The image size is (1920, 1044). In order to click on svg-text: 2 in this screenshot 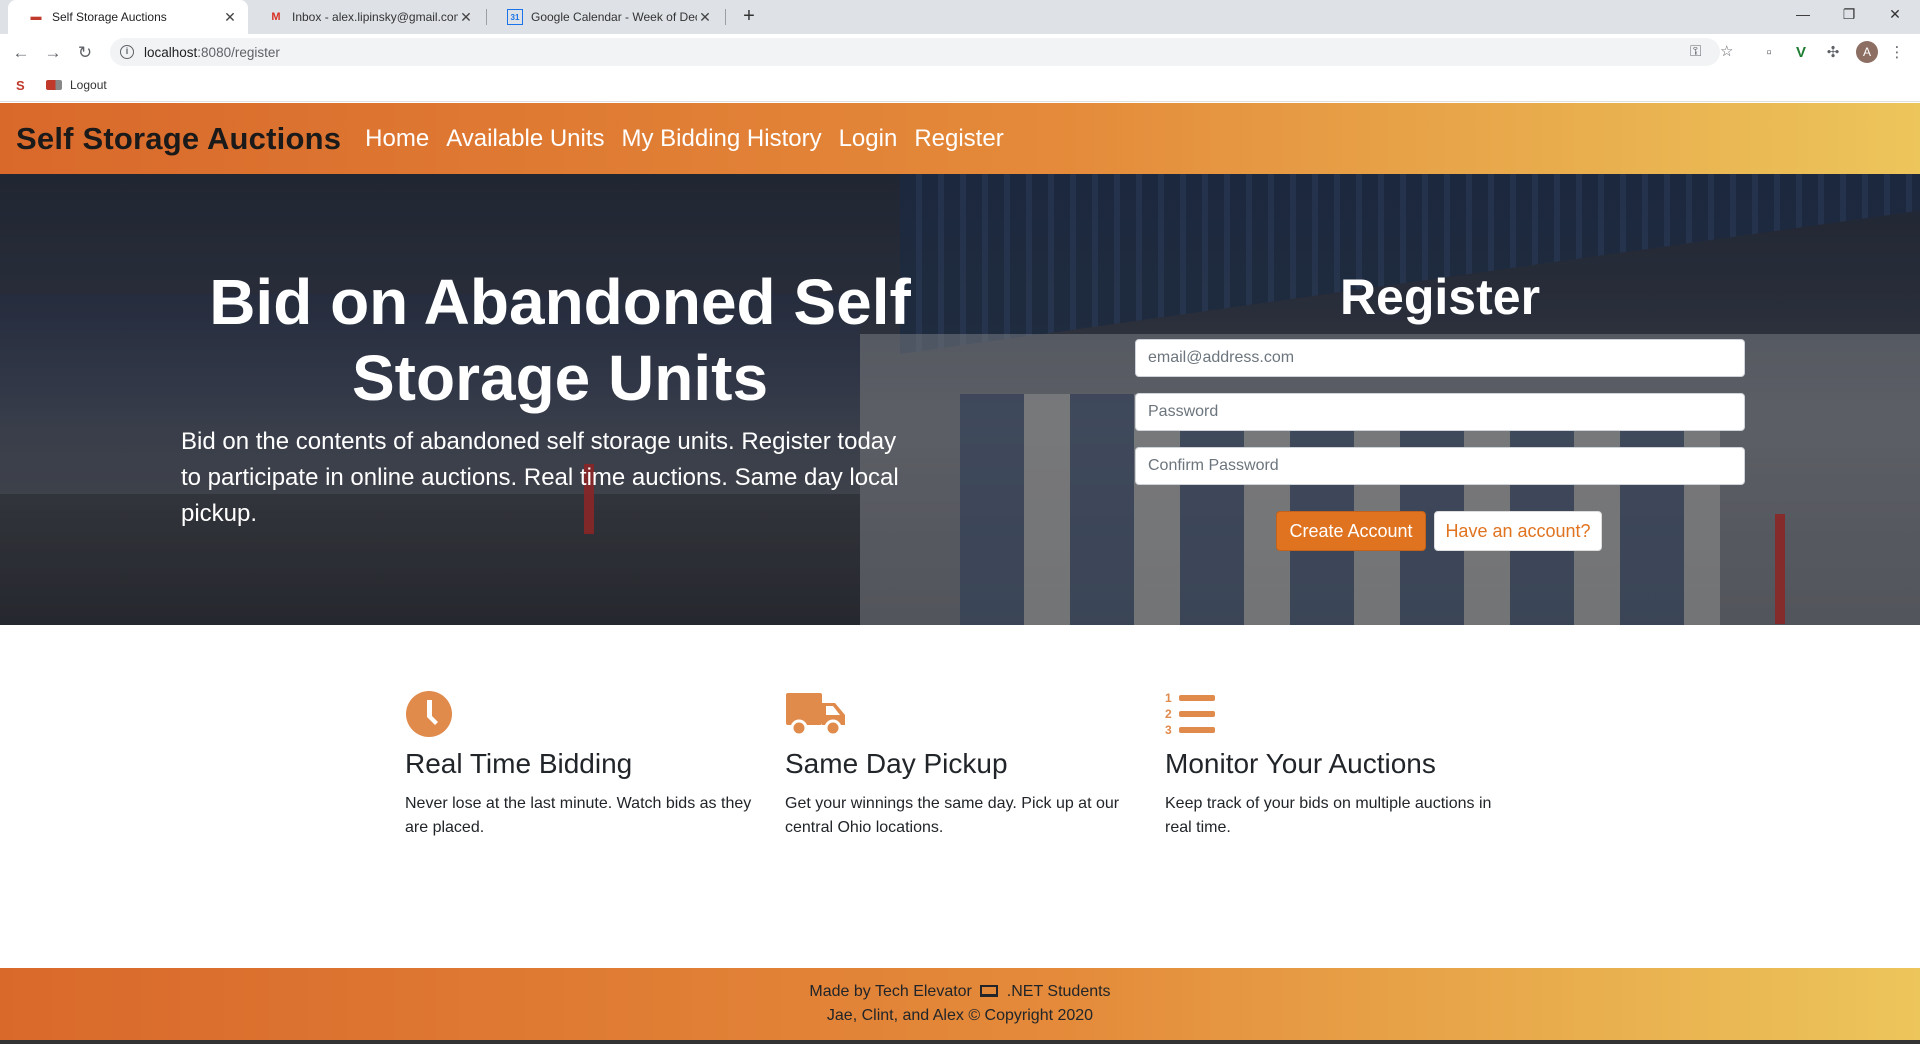, I will do `click(1168, 714)`.